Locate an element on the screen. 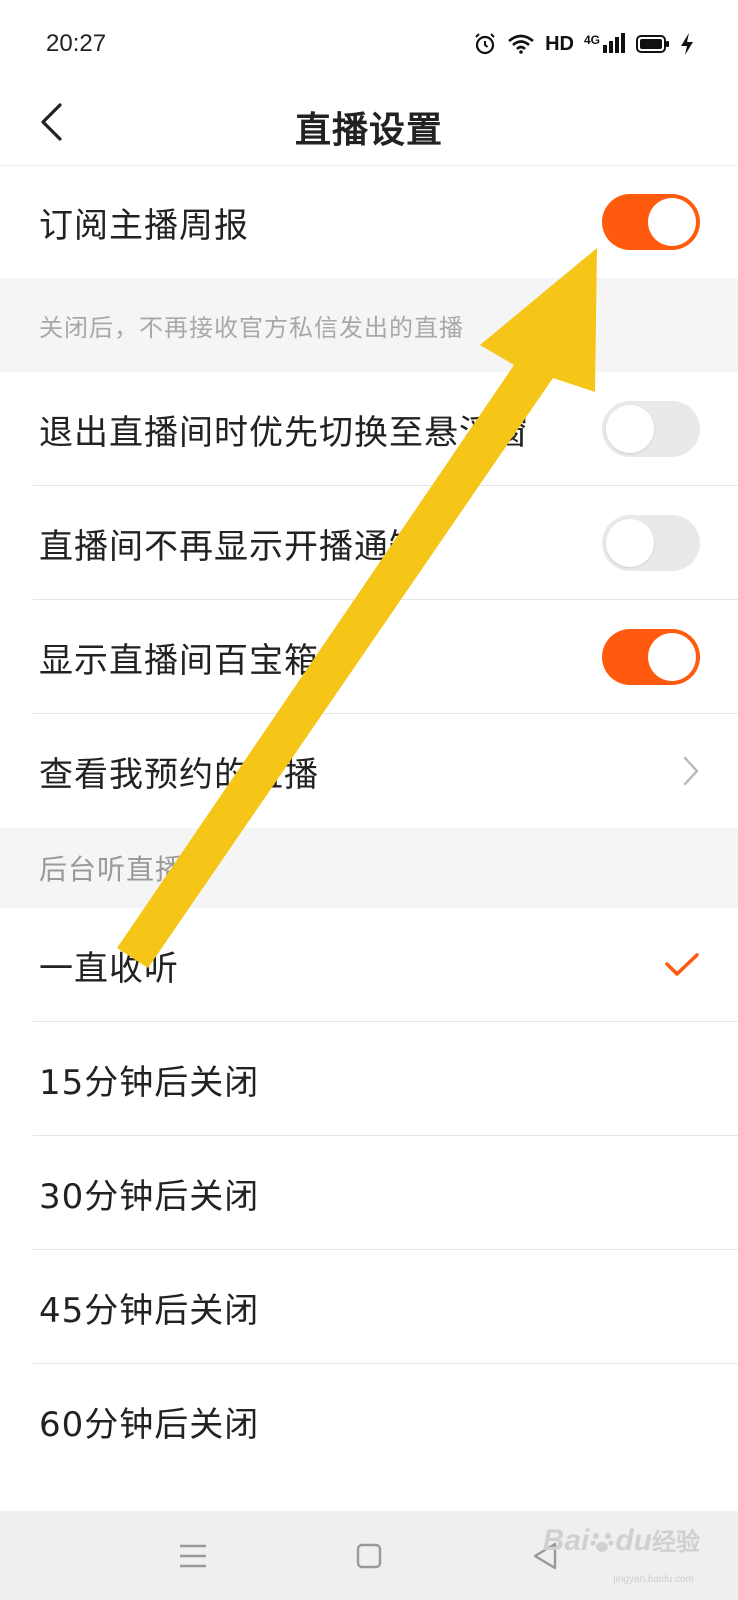 The width and height of the screenshot is (738, 1600). paw-icon is located at coordinates (602, 1543).